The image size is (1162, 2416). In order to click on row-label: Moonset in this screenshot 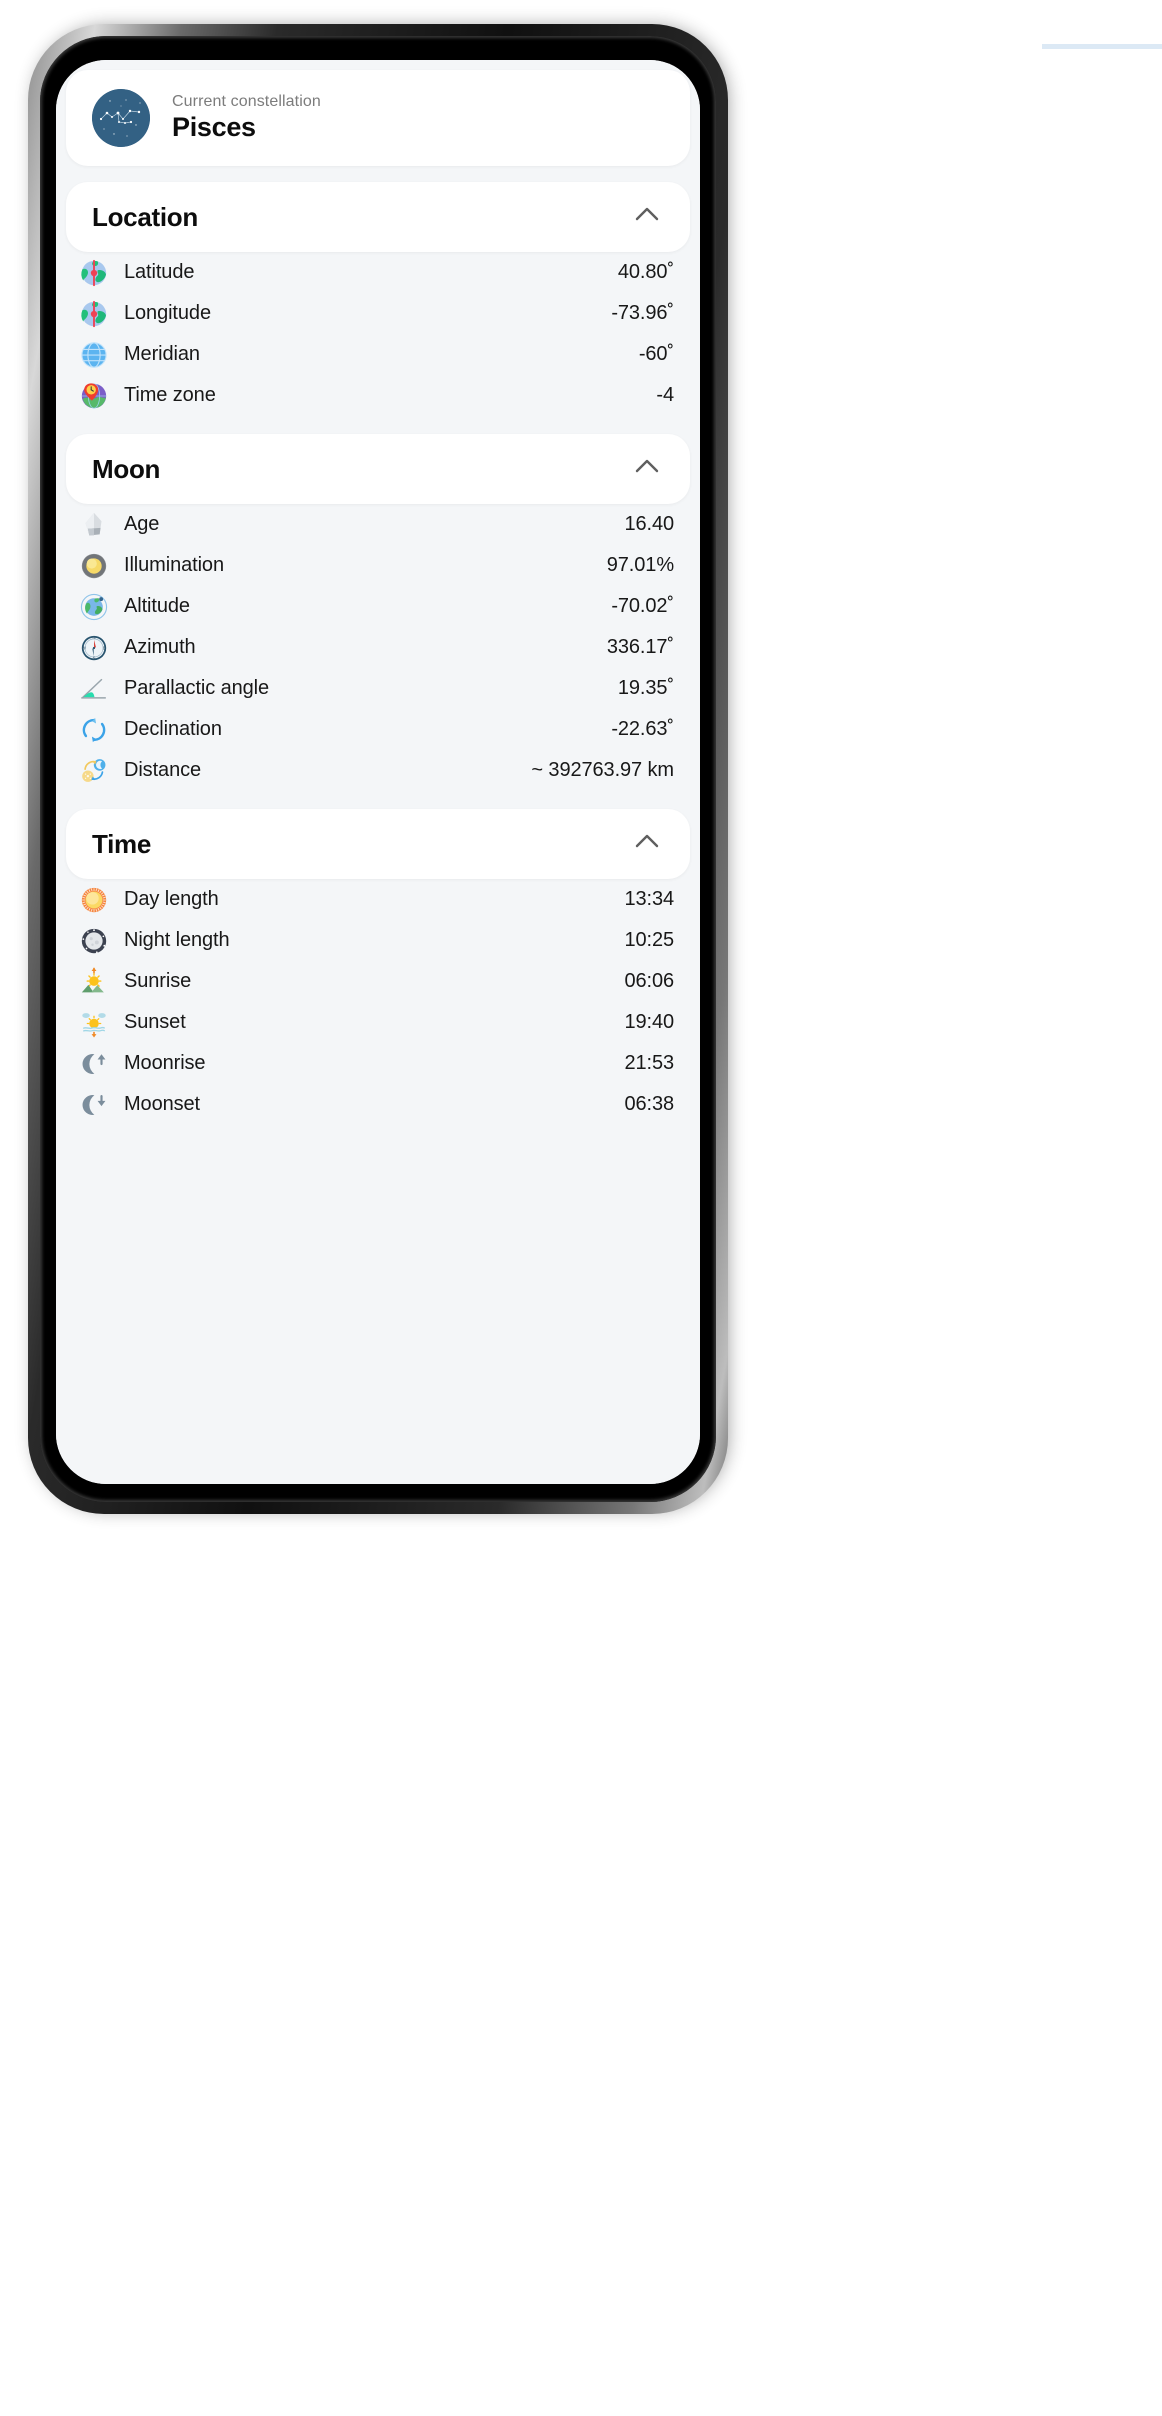, I will do `click(162, 1104)`.